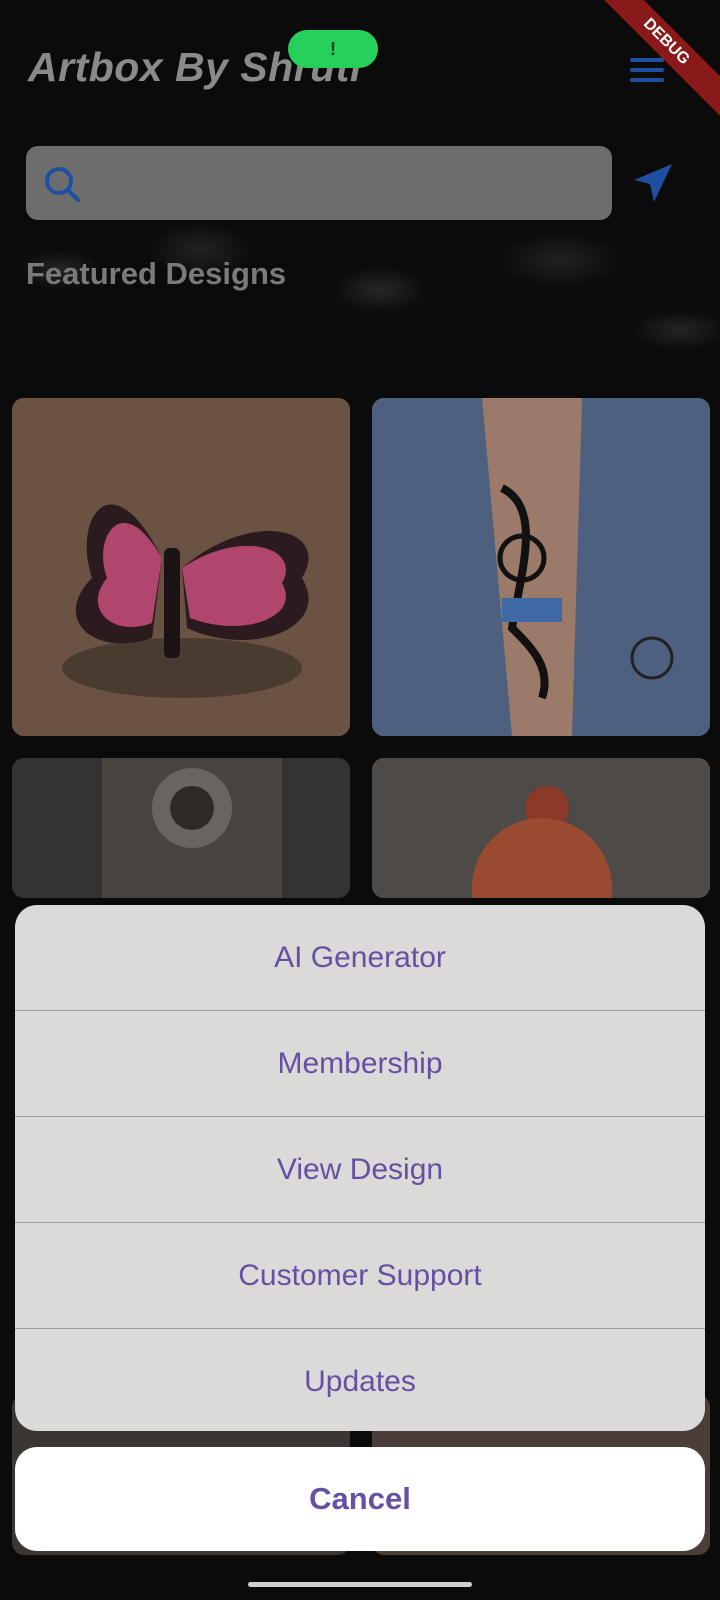 Image resolution: width=720 pixels, height=1600 pixels. I want to click on arm-tattoo-image, so click(541, 567).